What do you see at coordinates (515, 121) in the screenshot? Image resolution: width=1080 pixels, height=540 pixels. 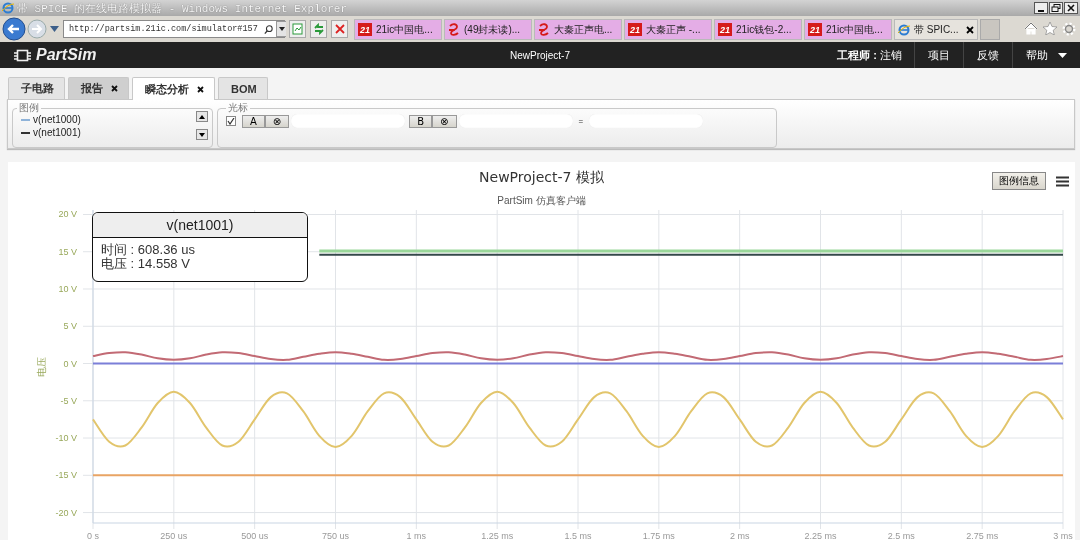 I see `cursor-value-field` at bounding box center [515, 121].